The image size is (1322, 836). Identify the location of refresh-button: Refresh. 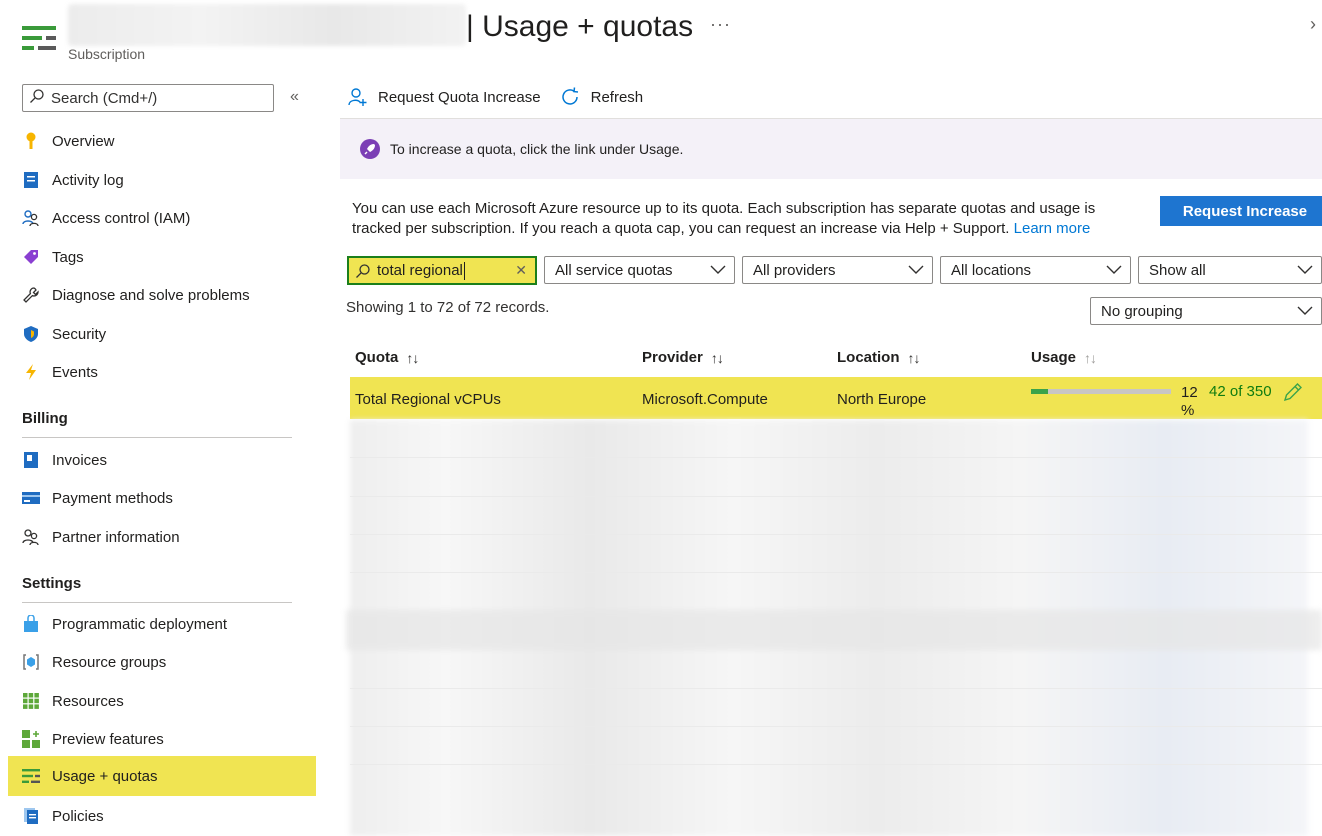
(601, 97).